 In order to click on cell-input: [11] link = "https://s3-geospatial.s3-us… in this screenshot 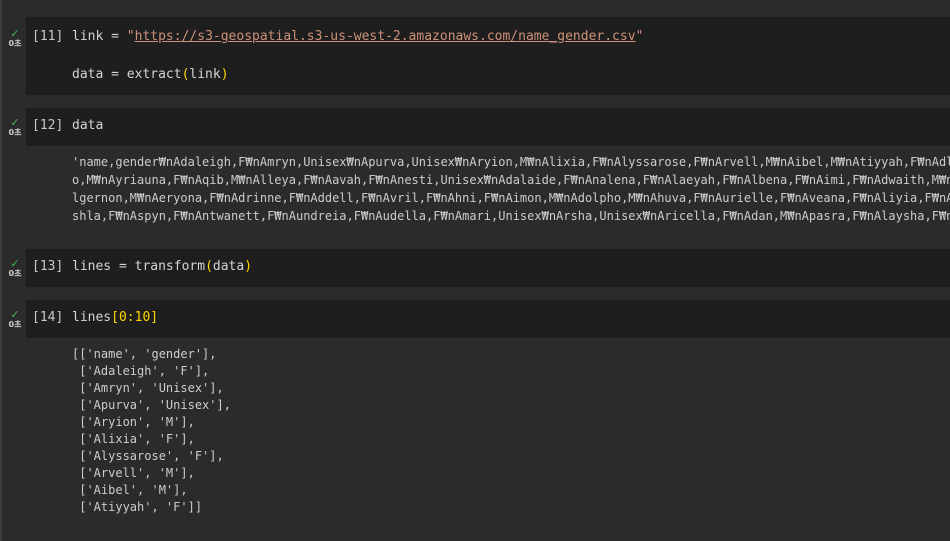, I will do `click(488, 56)`.